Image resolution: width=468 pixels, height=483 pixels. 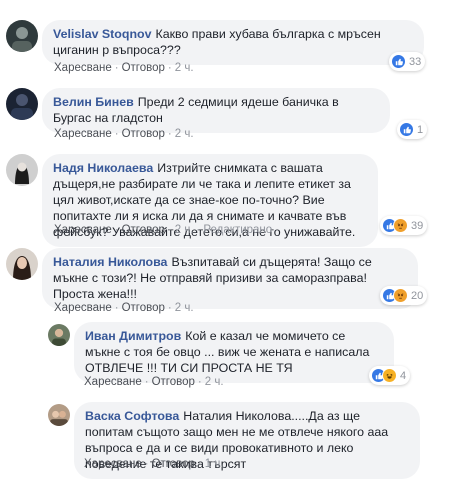 I want to click on comment-author: Velislav Stoqnov, so click(x=102, y=34).